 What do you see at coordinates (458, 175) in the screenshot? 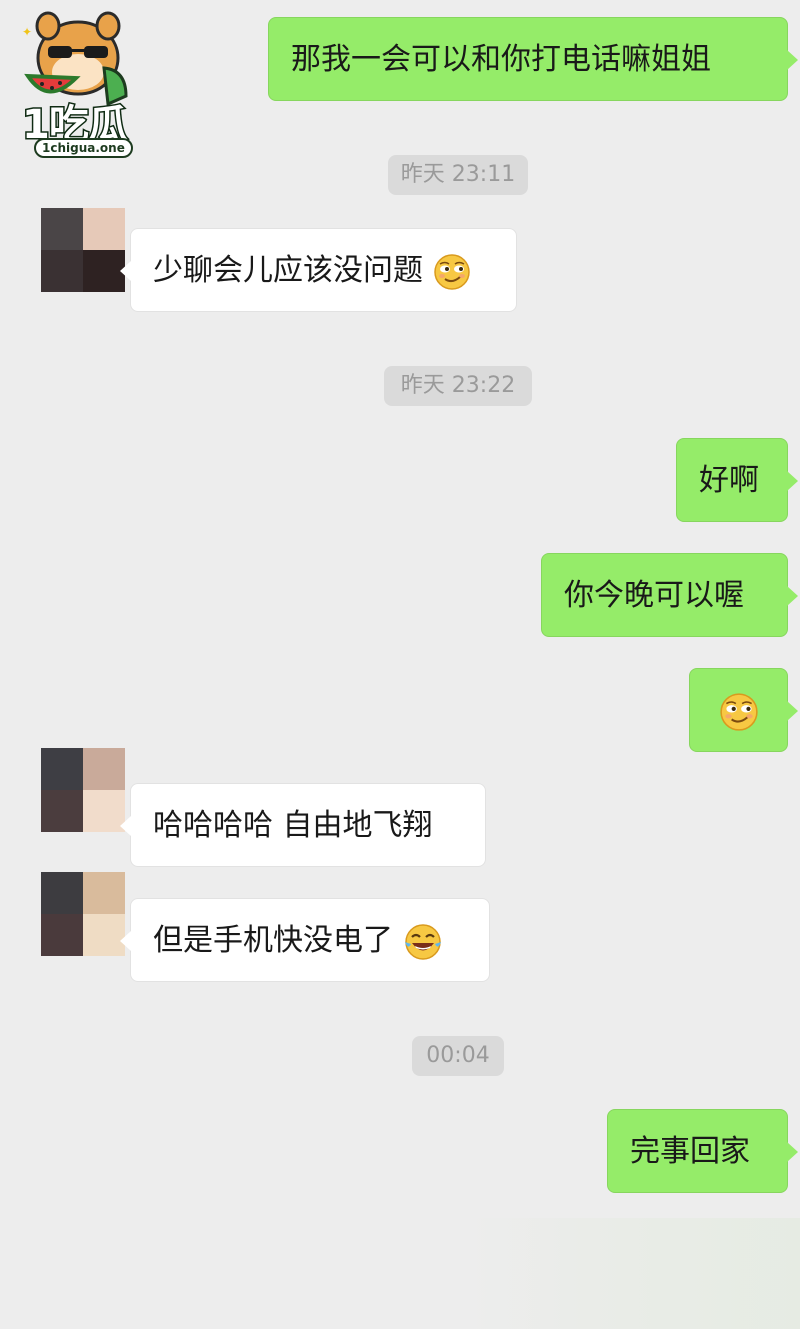
I see `timestamp: 昨天 23:11` at bounding box center [458, 175].